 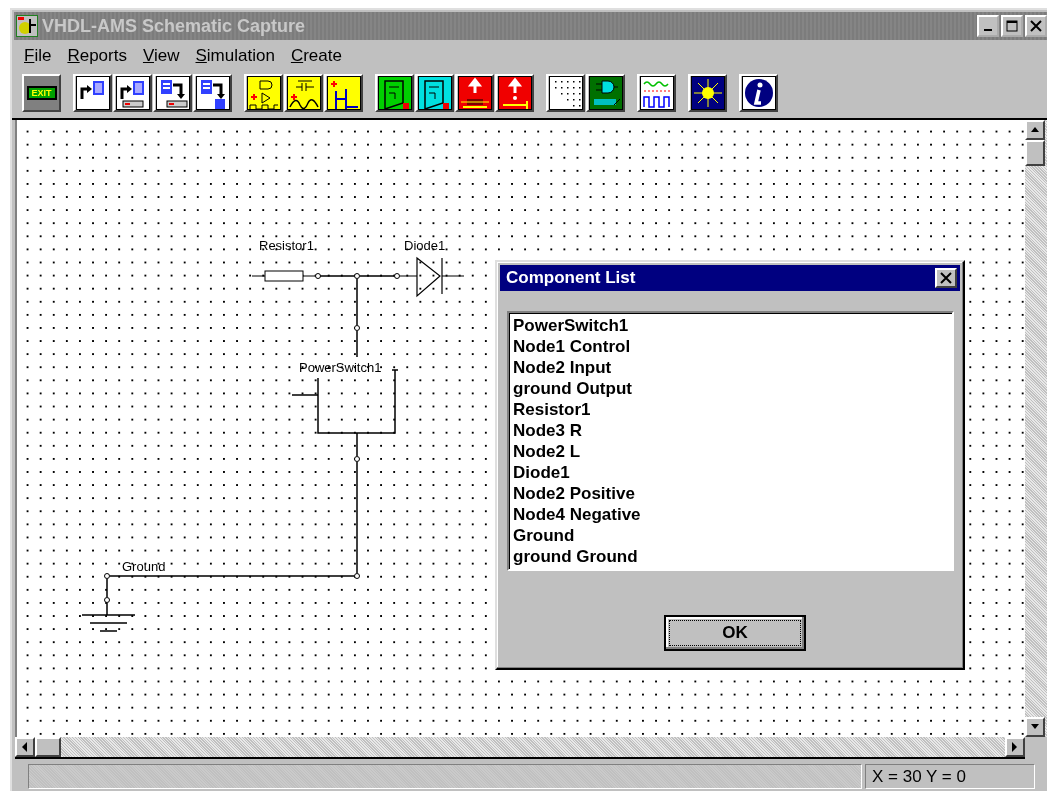 I want to click on component-list: PowerSwitch1 Node1 Control Node2 Input ground Output Resistor1 Node3 R Node2 L Diode1 Node2 Positive Node4 Negative Ground ground Ground, so click(x=730, y=441).